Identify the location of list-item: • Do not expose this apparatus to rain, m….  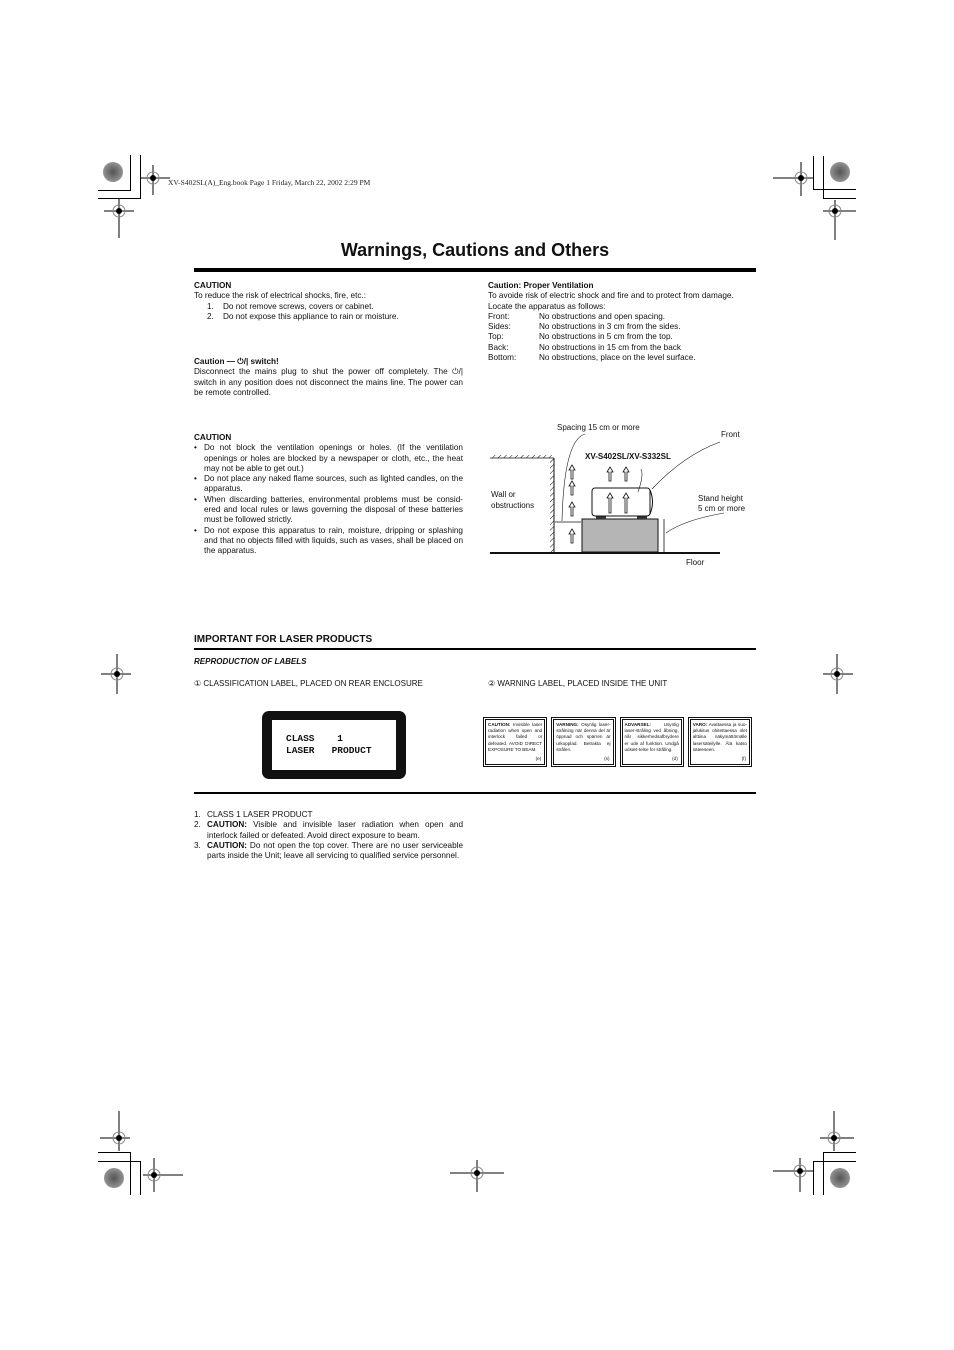
(328, 541).